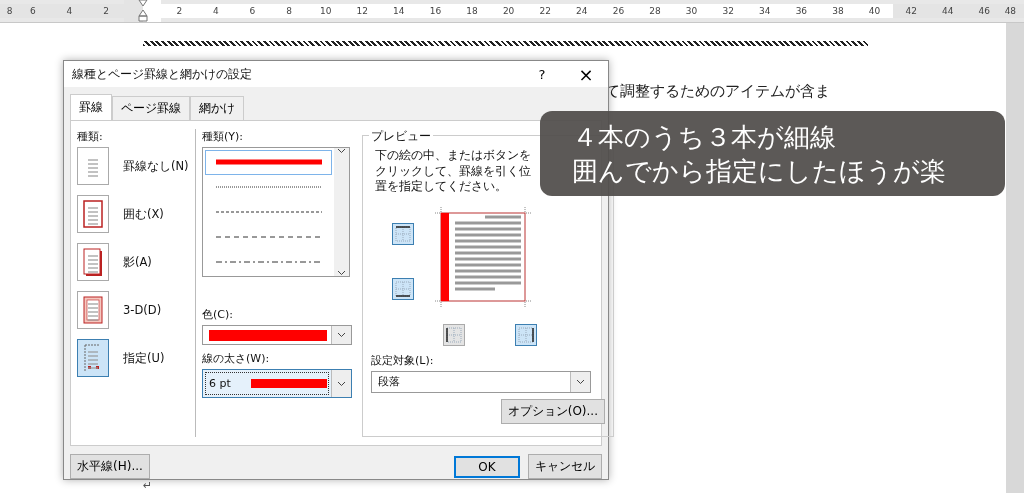 The width and height of the screenshot is (1024, 503). Describe the element at coordinates (277, 335) in the screenshot. I see `color-dropdown` at that location.